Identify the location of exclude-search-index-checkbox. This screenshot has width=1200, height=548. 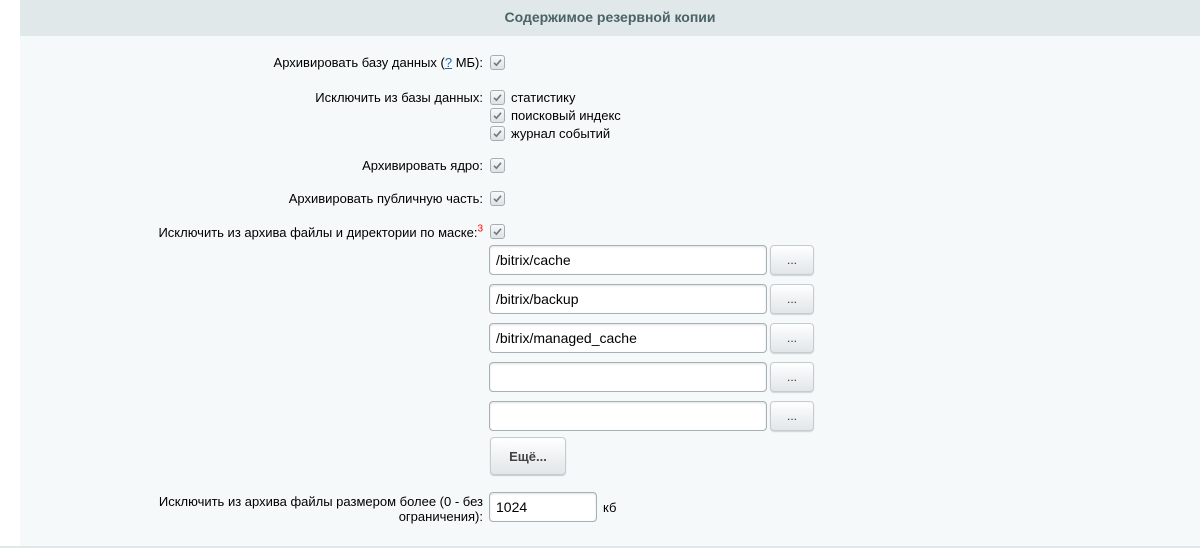
(497, 115).